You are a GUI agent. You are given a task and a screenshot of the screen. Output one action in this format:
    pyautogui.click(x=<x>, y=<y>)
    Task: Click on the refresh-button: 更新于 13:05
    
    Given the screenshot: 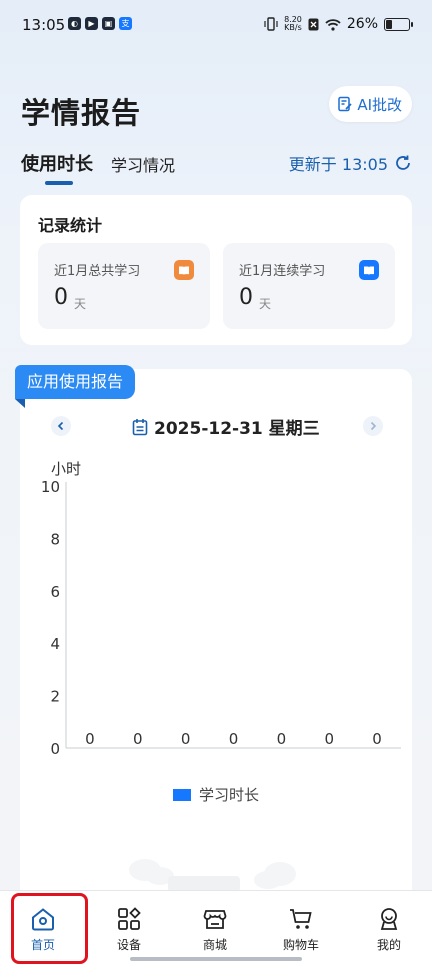 What is the action you would take?
    pyautogui.click(x=350, y=163)
    